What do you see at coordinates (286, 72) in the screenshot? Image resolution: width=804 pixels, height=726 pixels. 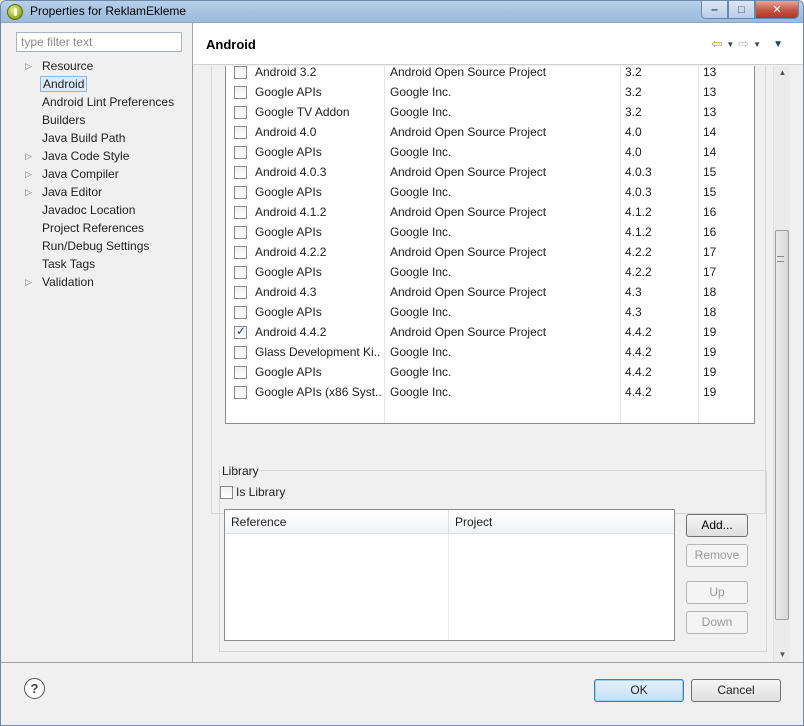 I see `cell-name: Android 3.2` at bounding box center [286, 72].